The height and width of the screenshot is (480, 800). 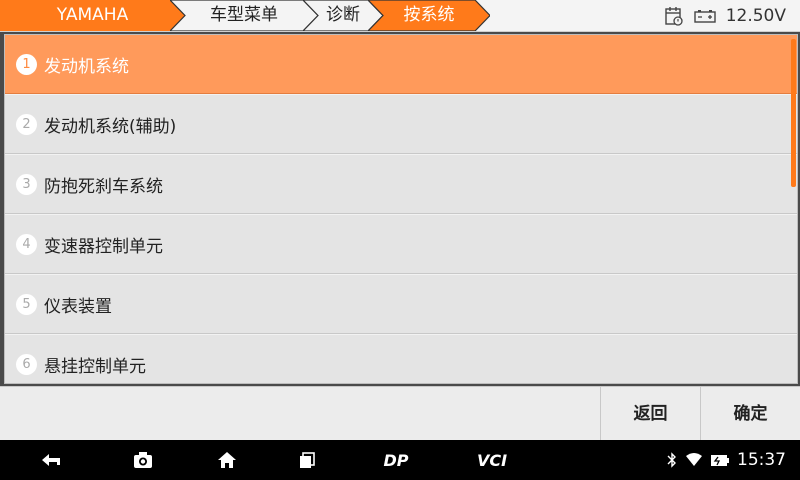 What do you see at coordinates (86, 66) in the screenshot?
I see `item-label: 发动机系统` at bounding box center [86, 66].